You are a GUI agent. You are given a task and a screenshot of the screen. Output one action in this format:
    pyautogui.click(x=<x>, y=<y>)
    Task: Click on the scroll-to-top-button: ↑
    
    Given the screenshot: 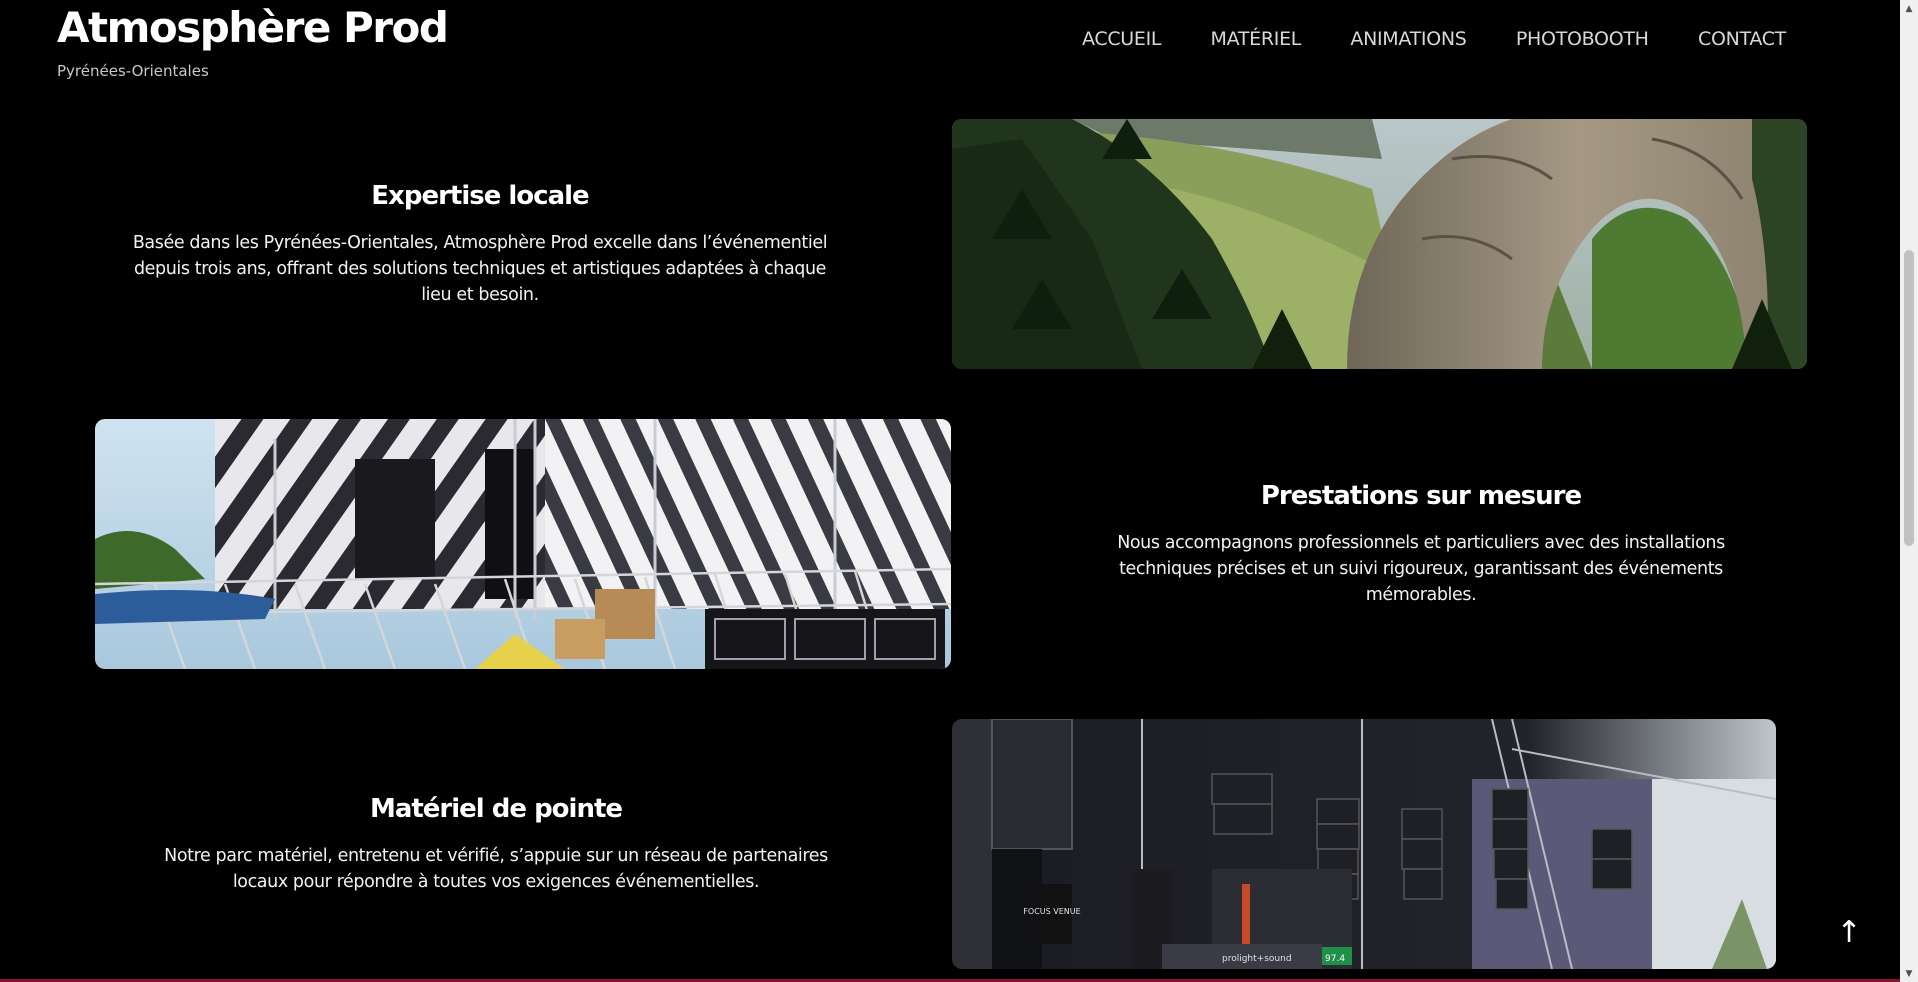 What is the action you would take?
    pyautogui.click(x=1849, y=932)
    